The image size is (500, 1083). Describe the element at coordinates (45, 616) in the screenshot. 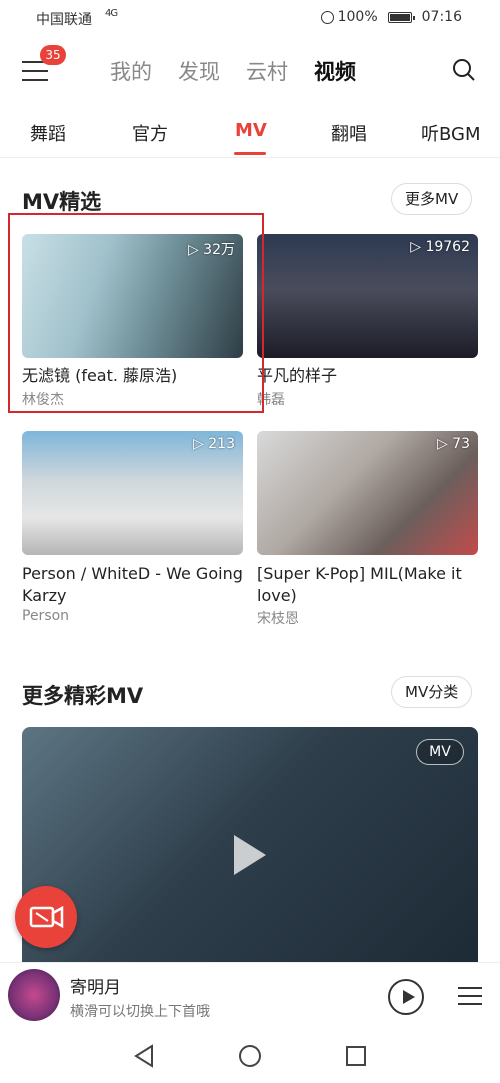

I see `mv-artist: Person` at that location.